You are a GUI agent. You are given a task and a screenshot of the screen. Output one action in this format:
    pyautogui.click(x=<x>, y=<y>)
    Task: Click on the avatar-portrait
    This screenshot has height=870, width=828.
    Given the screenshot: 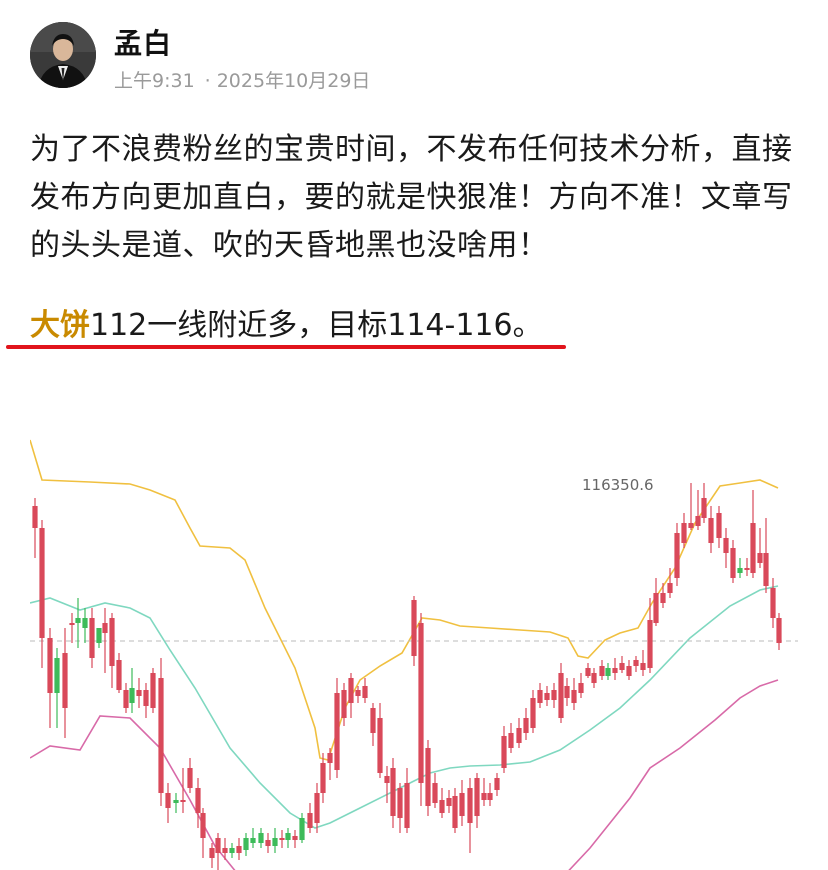 What is the action you would take?
    pyautogui.click(x=63, y=55)
    